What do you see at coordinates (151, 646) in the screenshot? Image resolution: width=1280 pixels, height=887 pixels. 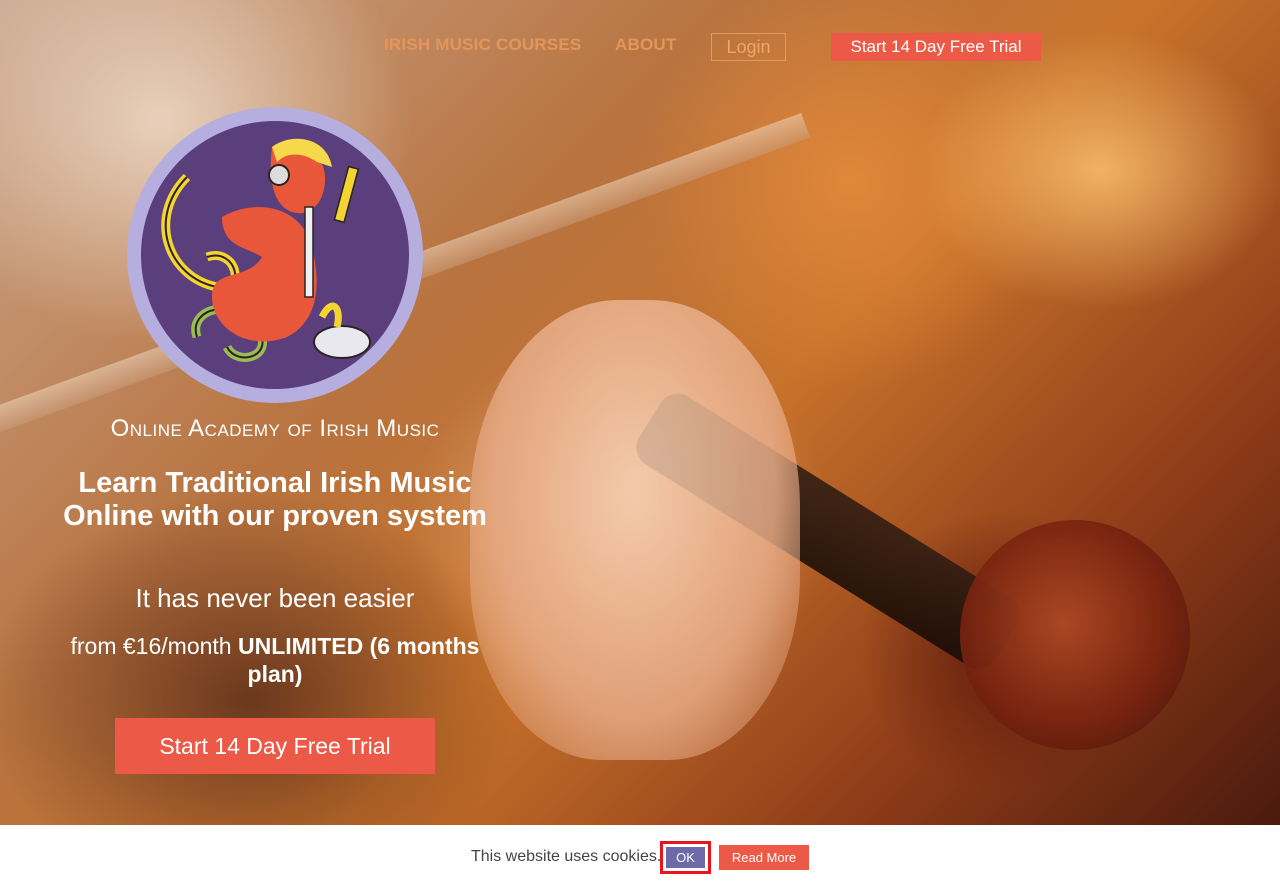 I see `price-prefix: from €16/month` at bounding box center [151, 646].